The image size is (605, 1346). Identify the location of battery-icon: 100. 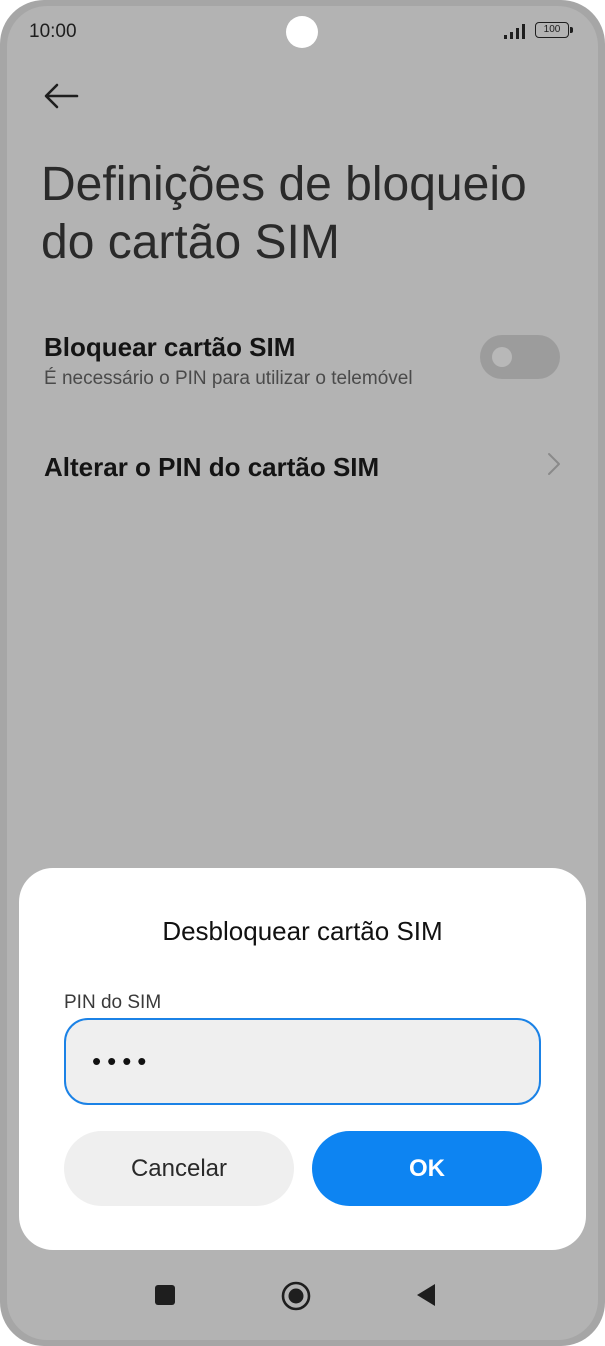
(554, 30).